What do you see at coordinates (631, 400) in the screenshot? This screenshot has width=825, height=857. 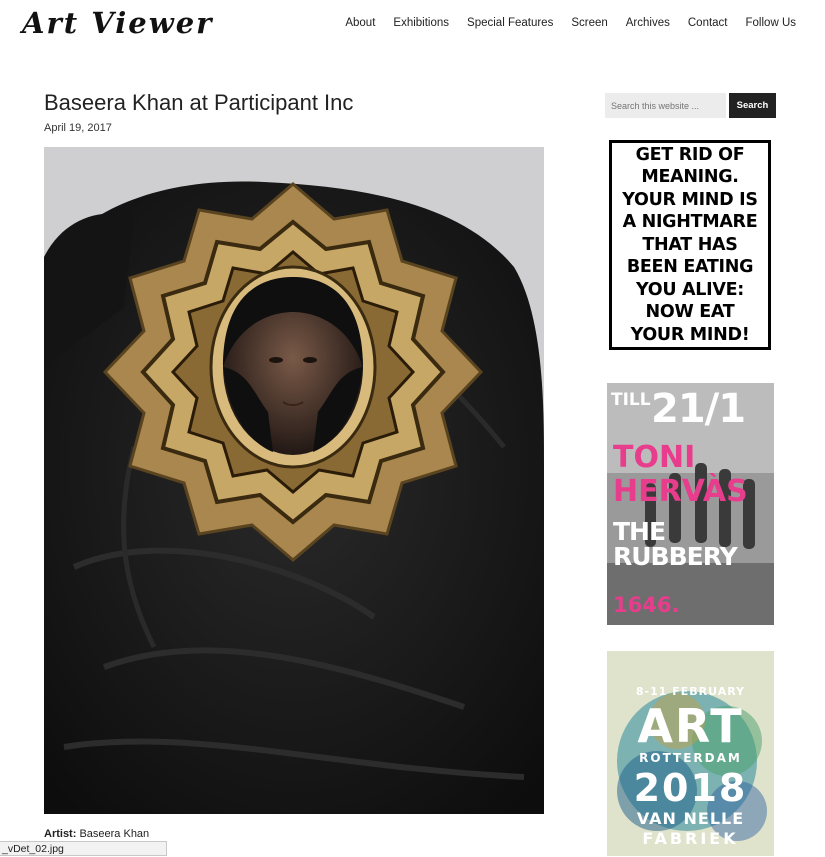 I see `ad-till: TILL` at bounding box center [631, 400].